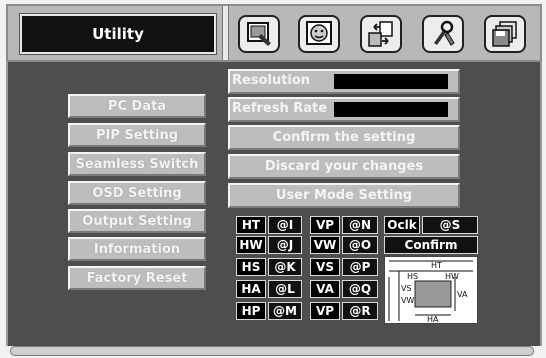  Describe the element at coordinates (271, 80) in the screenshot. I see `resolution-label: Resolution` at that location.